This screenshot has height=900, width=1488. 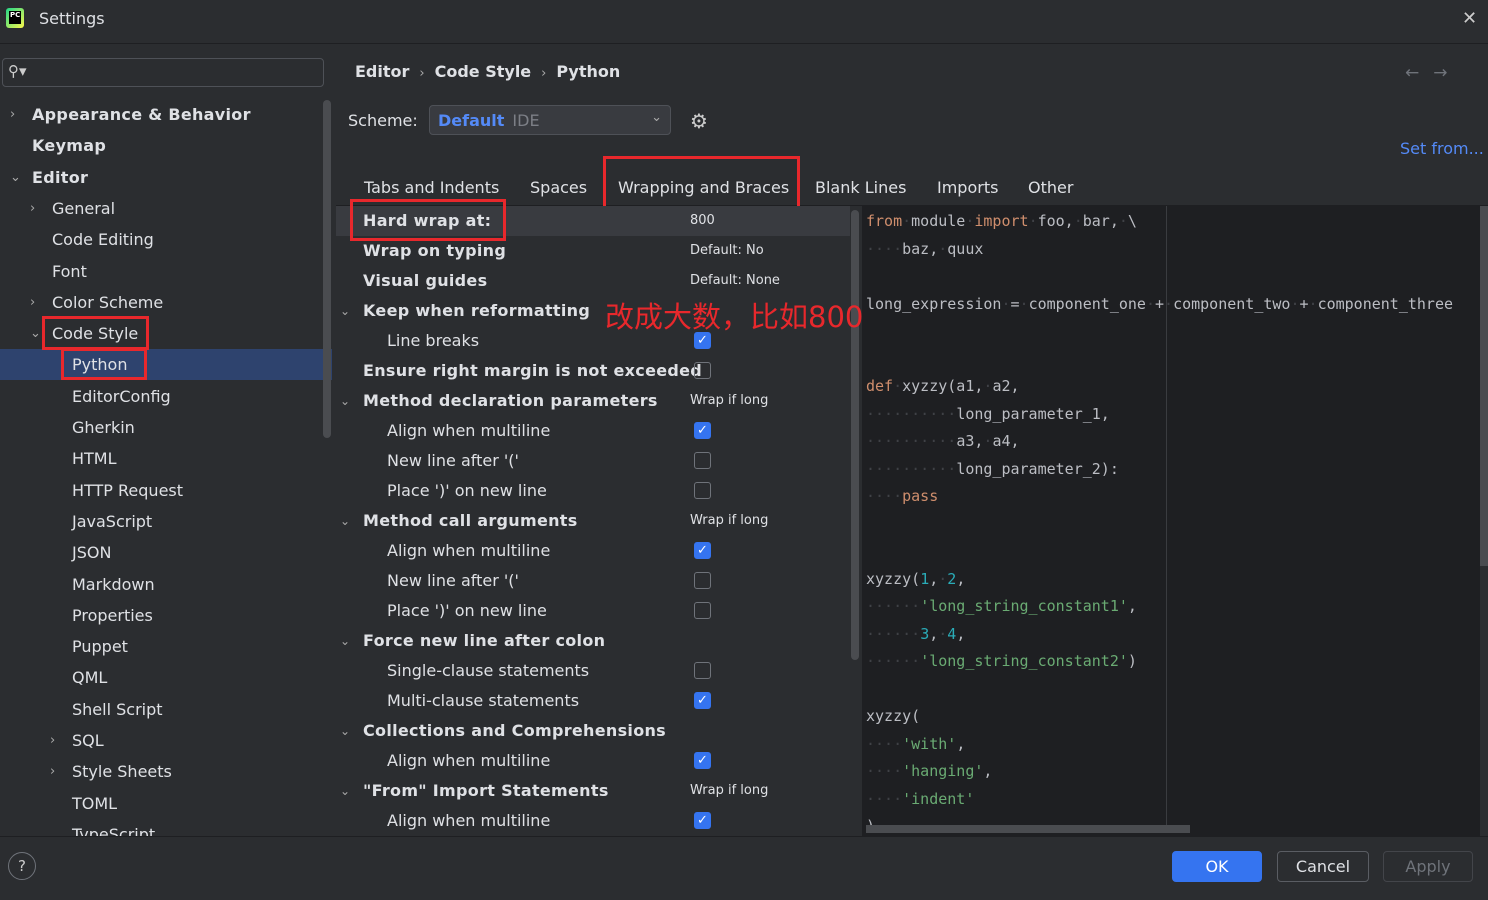 I want to click on breadcrumb-item: Code Style, so click(x=483, y=71).